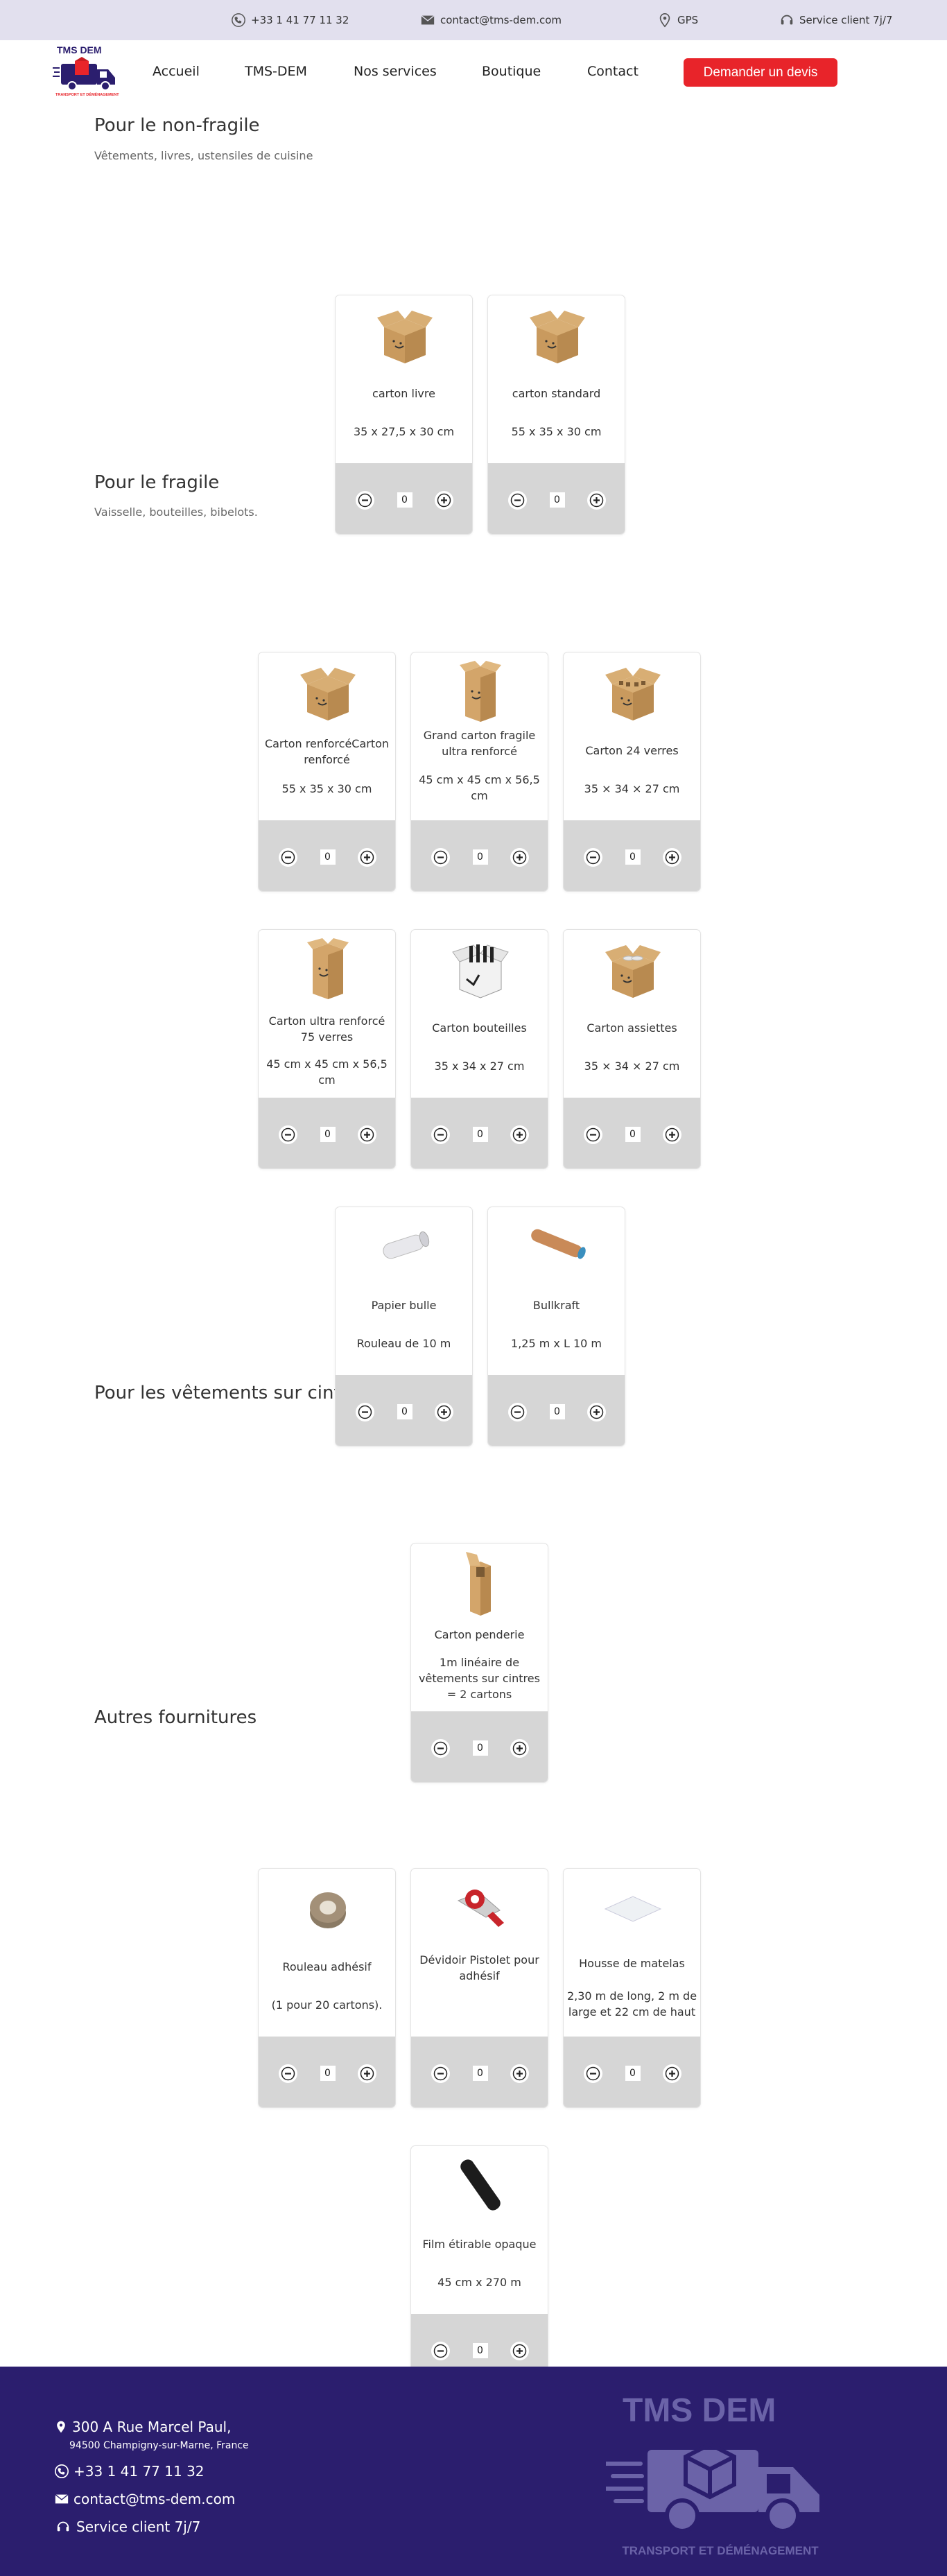 The width and height of the screenshot is (947, 2576). I want to click on topbar-phone-text: +33 1 41 77 11 32, so click(300, 20).